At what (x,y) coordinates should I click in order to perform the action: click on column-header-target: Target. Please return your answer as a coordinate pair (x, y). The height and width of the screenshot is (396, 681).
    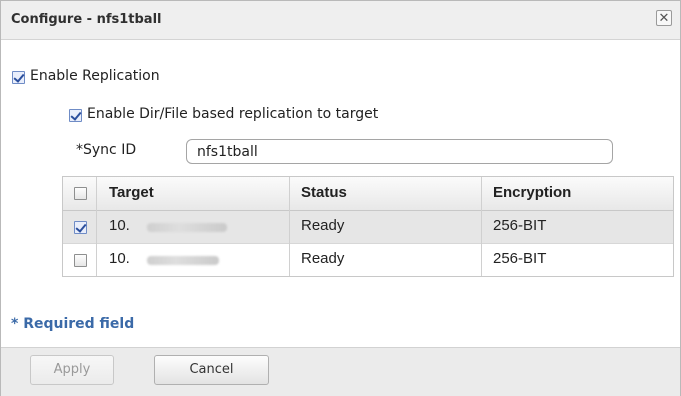
    Looking at the image, I should click on (131, 192).